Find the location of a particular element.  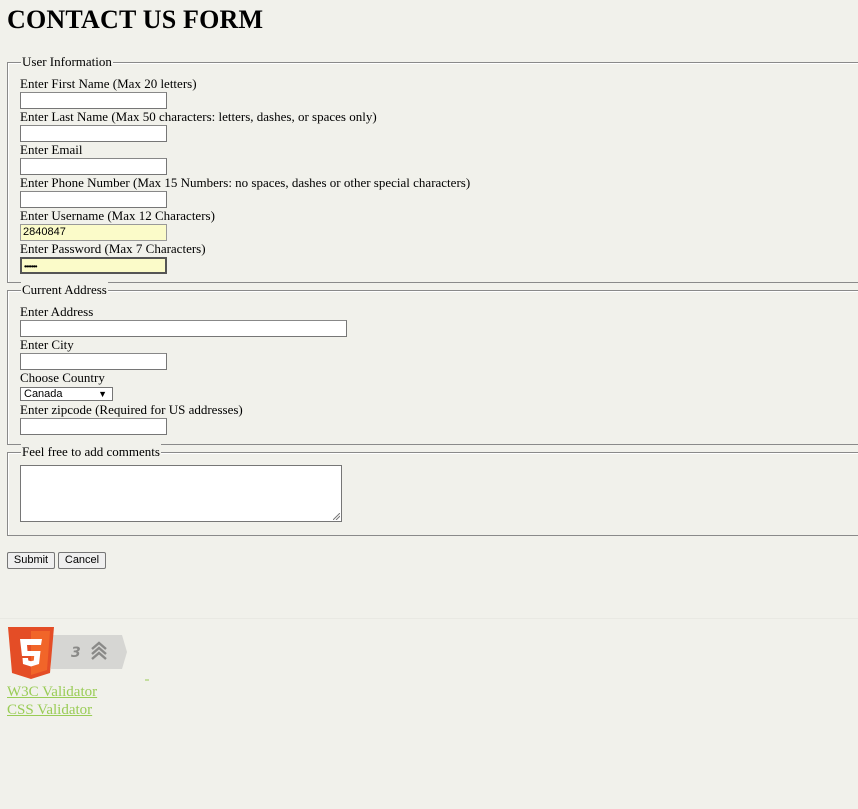

country-label: Choose Country is located at coordinates (62, 377).